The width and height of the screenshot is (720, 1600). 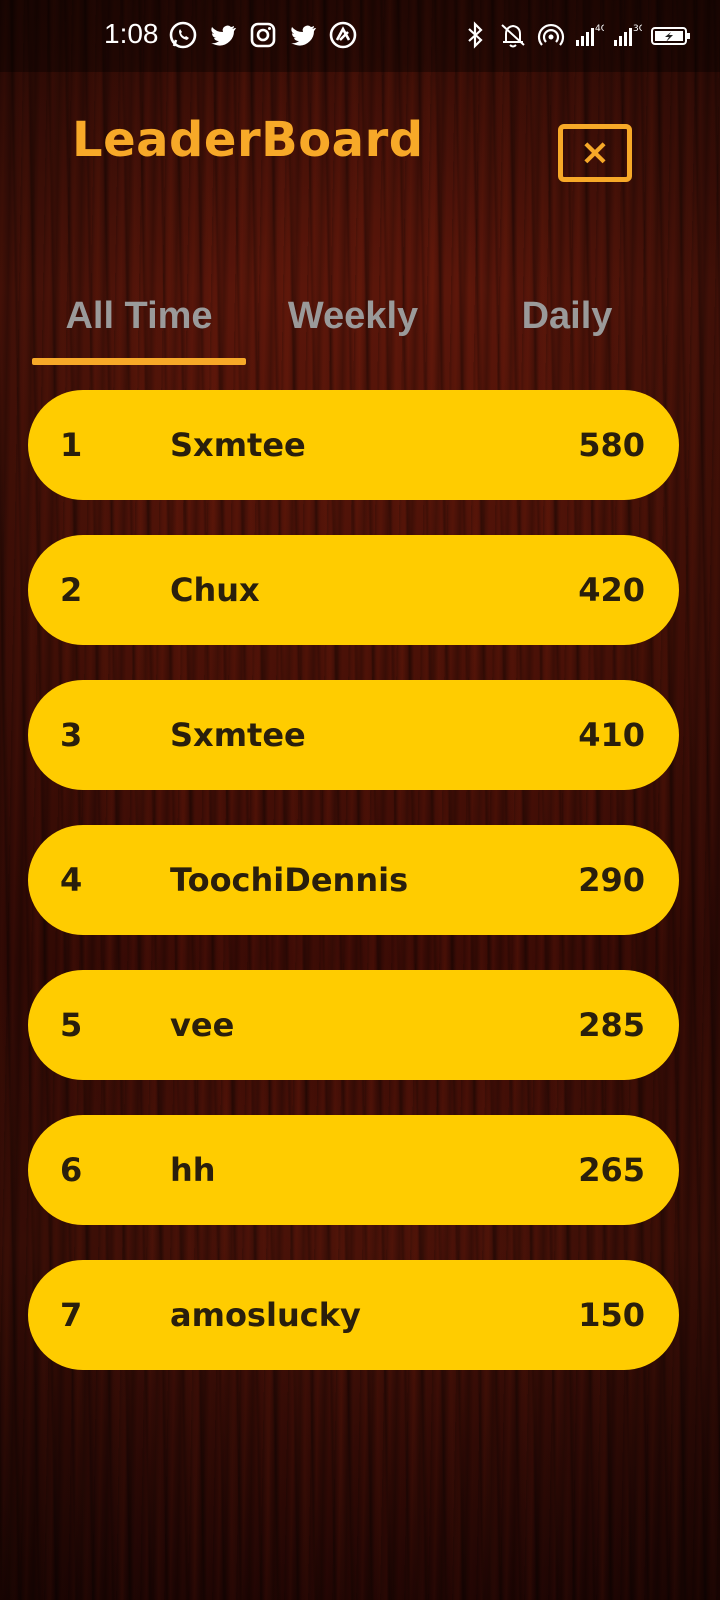 I want to click on notification-icons, so click(x=263, y=35).